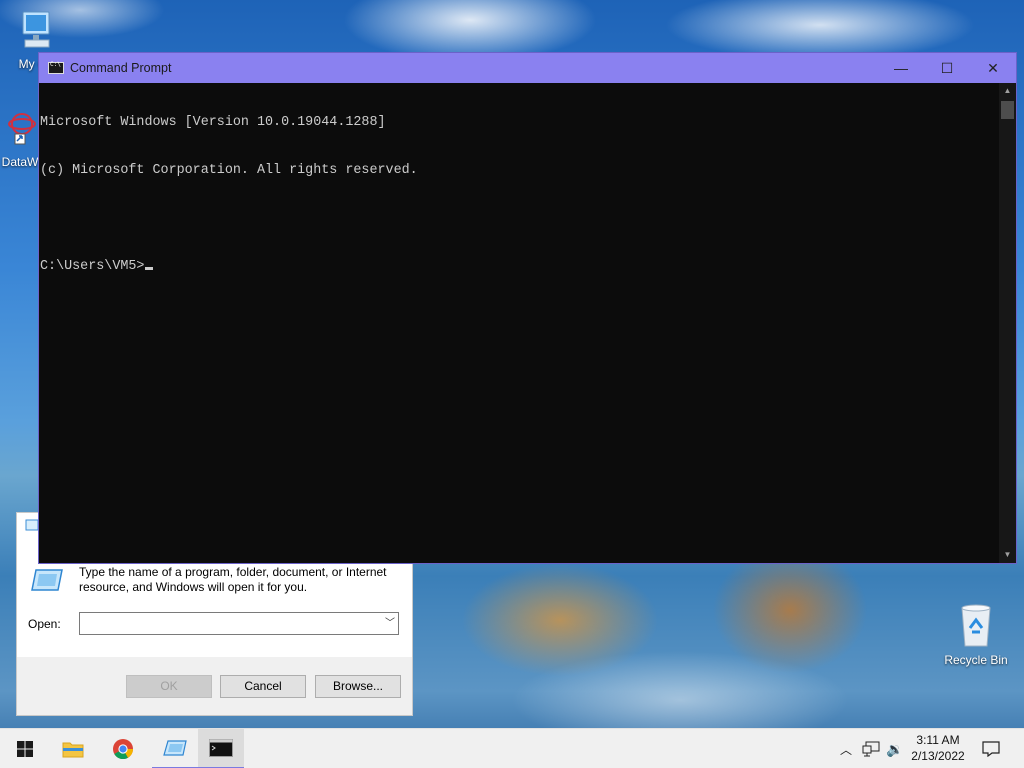 Image resolution: width=1024 pixels, height=768 pixels. Describe the element at coordinates (527, 68) in the screenshot. I see `window-titlebar: Command Prompt — ☐ ✕` at that location.